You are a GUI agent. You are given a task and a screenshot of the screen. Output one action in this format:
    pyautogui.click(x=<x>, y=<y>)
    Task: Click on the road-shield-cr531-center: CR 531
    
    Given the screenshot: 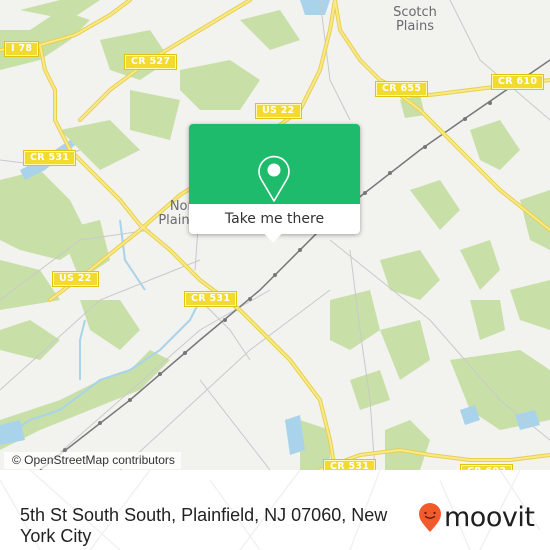 What is the action you would take?
    pyautogui.click(x=211, y=299)
    